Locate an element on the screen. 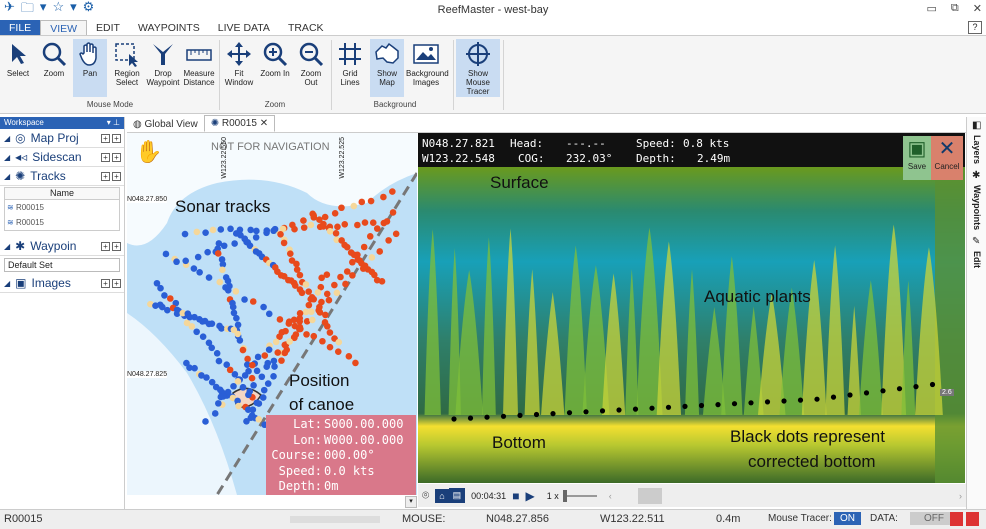 The image size is (986, 529). title-bar: ✈ 🗀 ▾ ☆ ▾ ⚙ ReefMaster - west-bay ▭ ⧉ ✕ is located at coordinates (493, 10).